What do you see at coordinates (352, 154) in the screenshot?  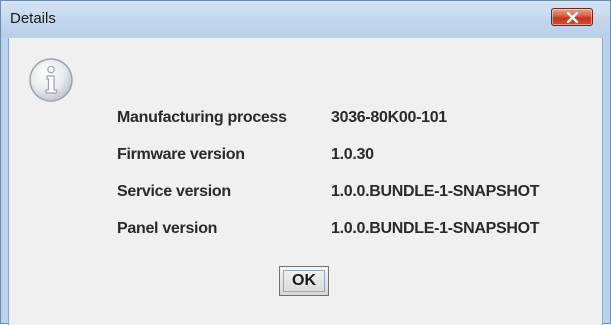 I see `detail-value: 1.0.30` at bounding box center [352, 154].